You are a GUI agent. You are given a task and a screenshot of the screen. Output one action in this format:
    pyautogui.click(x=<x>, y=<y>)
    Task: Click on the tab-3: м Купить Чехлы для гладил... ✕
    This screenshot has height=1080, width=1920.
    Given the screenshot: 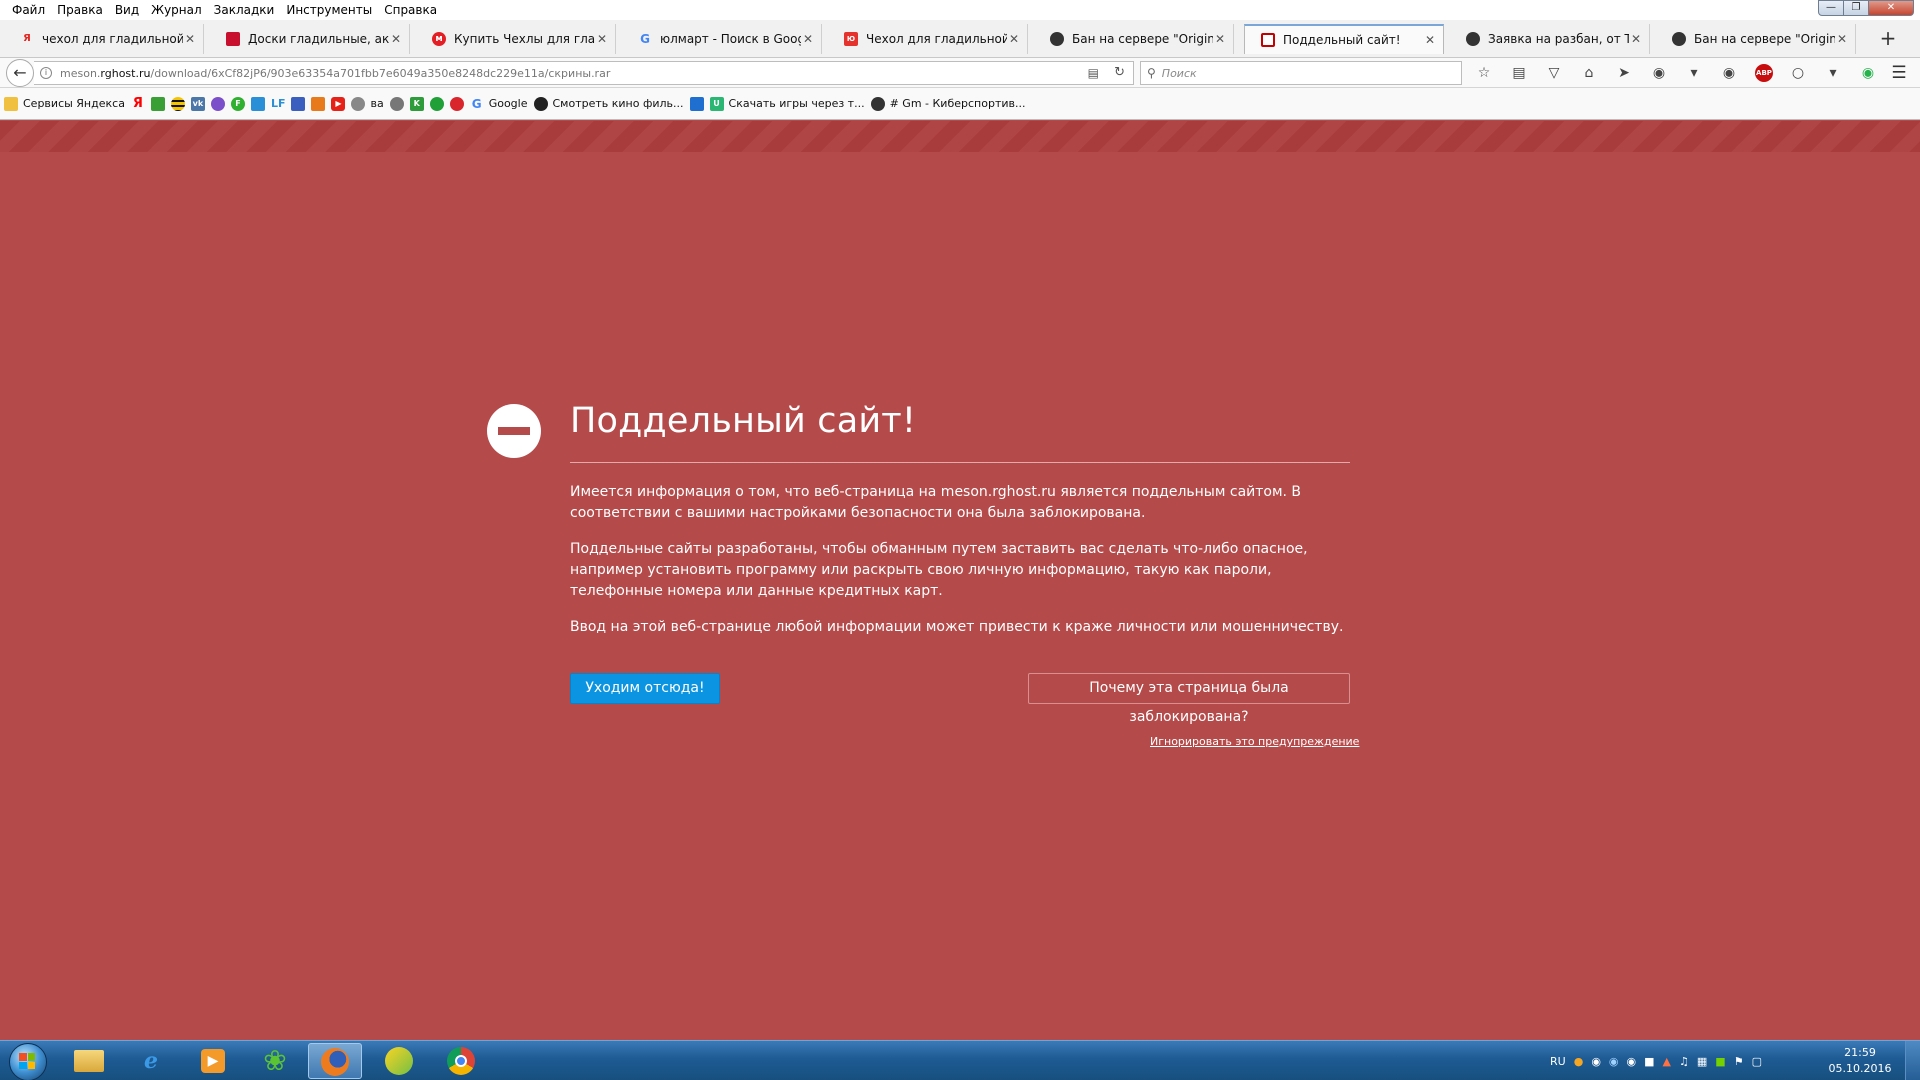 What is the action you would take?
    pyautogui.click(x=516, y=39)
    